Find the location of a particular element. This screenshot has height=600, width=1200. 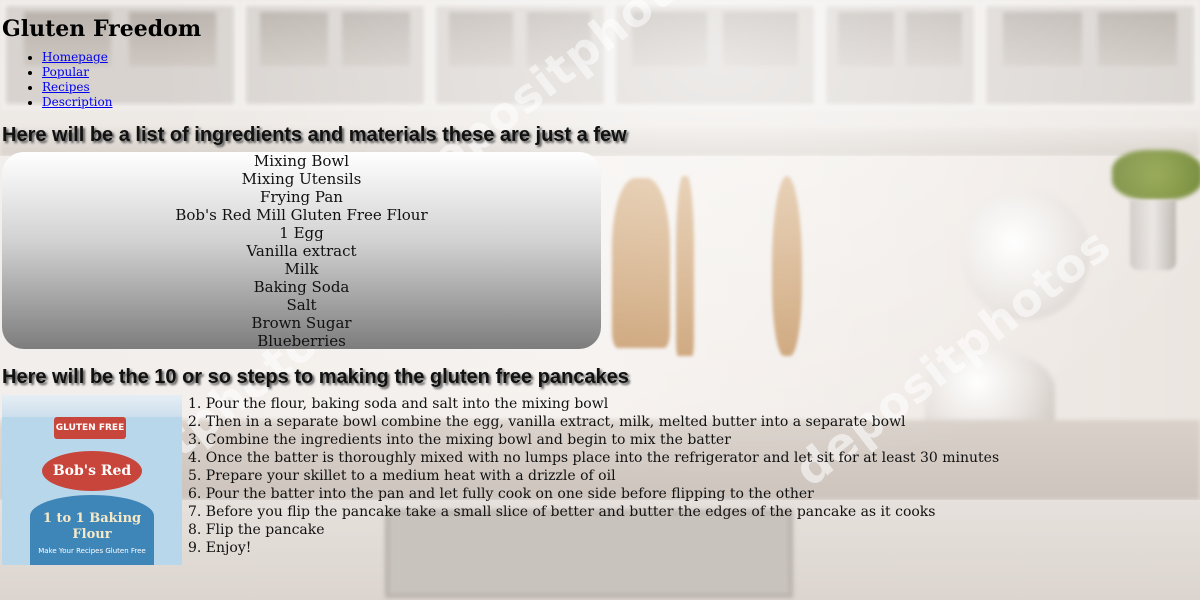

nav-link-popular: Popular is located at coordinates (65, 72).